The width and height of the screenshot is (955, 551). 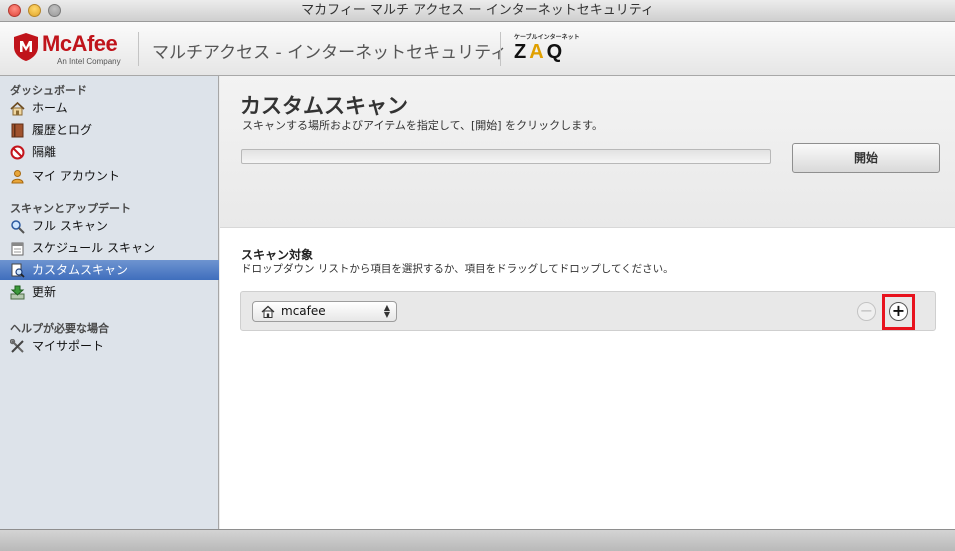 What do you see at coordinates (44, 292) in the screenshot?
I see `sidebar-item-label: 更新` at bounding box center [44, 292].